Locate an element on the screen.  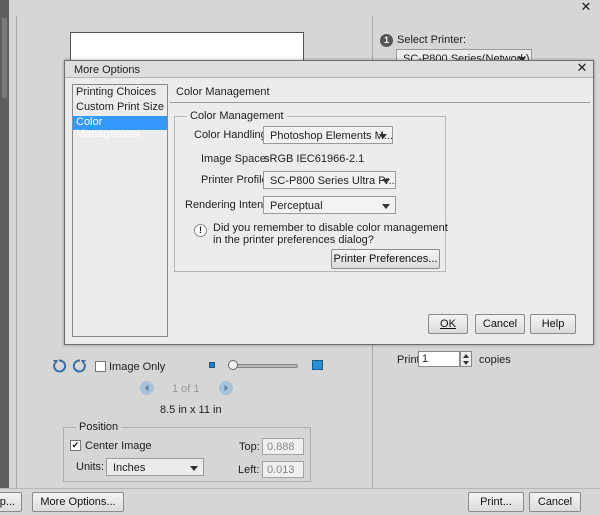
page-size-label: 8.5 in x 11 in is located at coordinates (191, 410).